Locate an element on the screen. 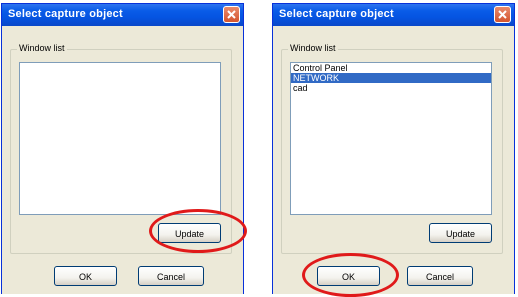  list-item-network: NETWORK is located at coordinates (391, 78).